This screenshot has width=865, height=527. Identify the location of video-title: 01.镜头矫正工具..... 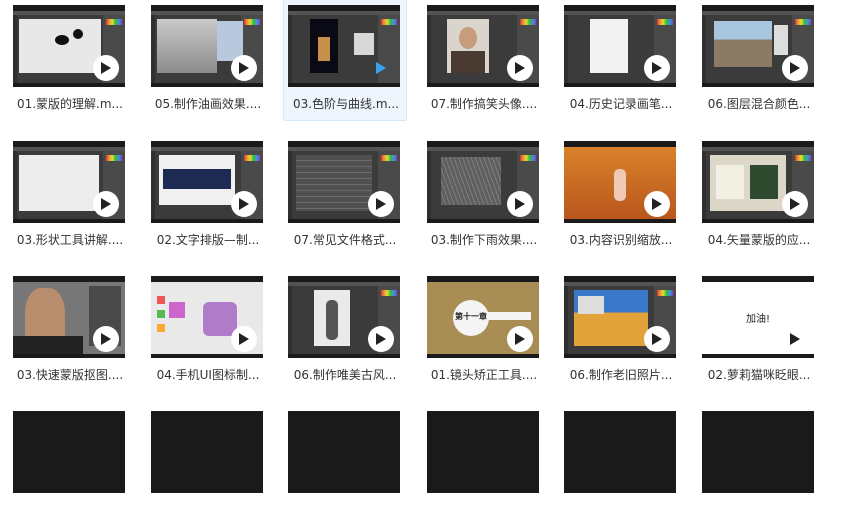
(484, 374).